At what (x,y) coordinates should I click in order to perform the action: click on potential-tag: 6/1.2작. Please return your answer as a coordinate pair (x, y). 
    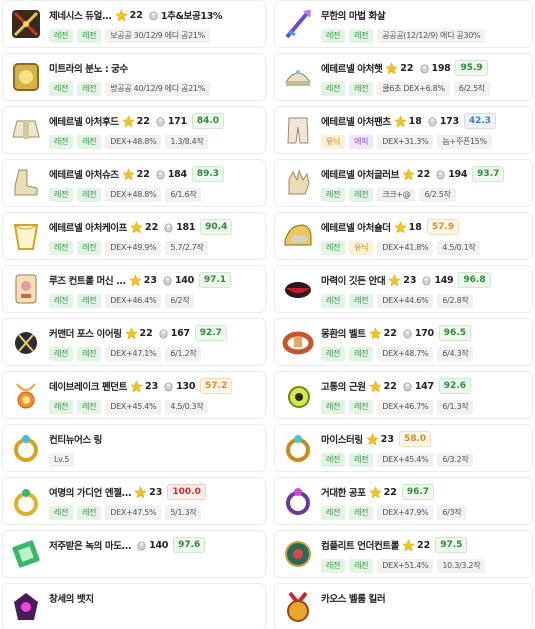
    Looking at the image, I should click on (183, 354).